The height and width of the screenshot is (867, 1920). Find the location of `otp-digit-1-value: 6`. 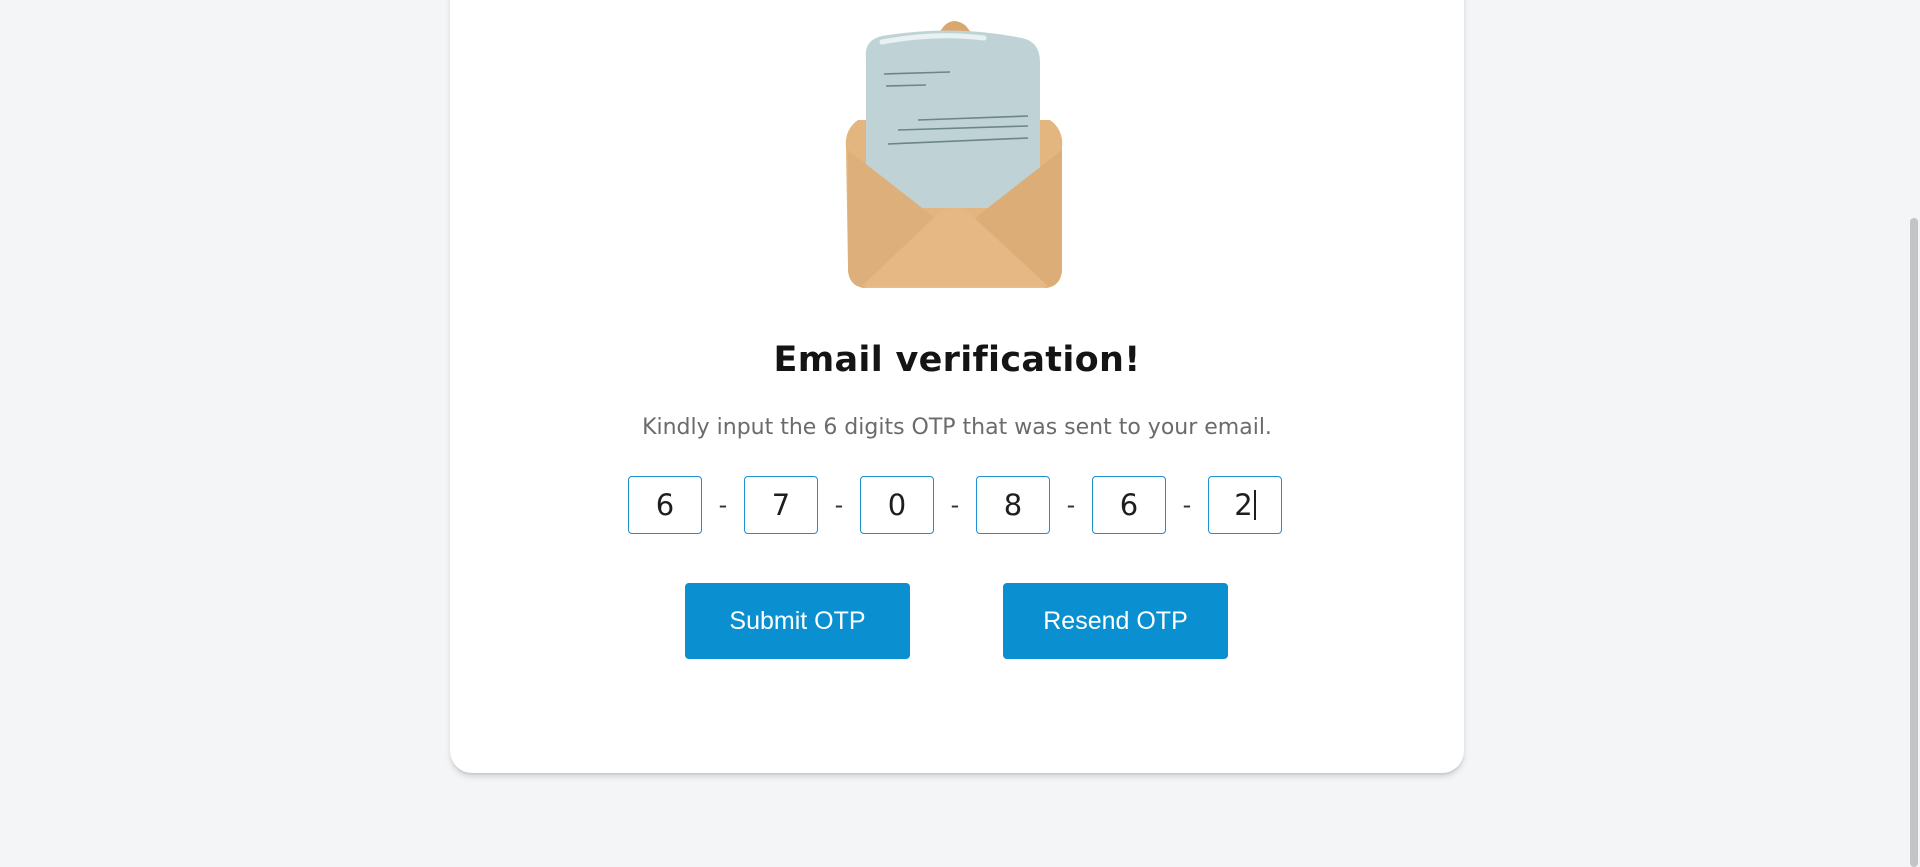

otp-digit-1-value: 6 is located at coordinates (665, 505).